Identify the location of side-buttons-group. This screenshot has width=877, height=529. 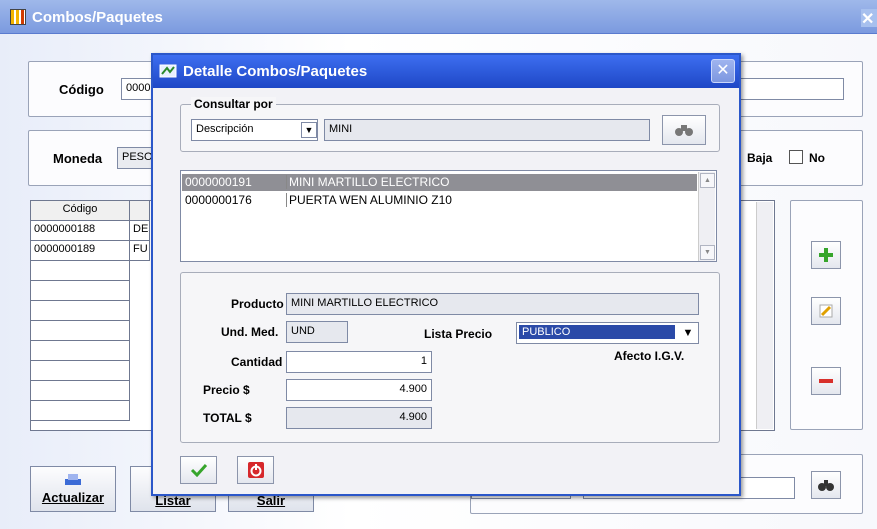
(826, 315).